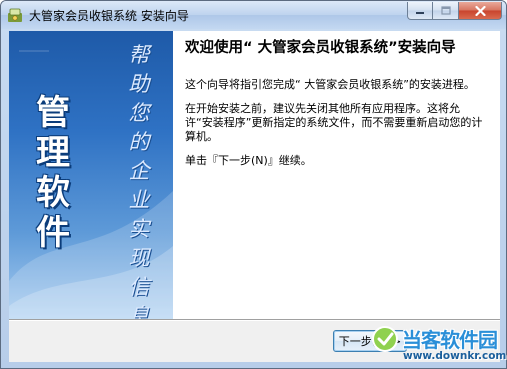 Image resolution: width=507 pixels, height=369 pixels. I want to click on welcome-heading: 欢迎使用“ 大管家会员收银系统”安装向导, so click(320, 48).